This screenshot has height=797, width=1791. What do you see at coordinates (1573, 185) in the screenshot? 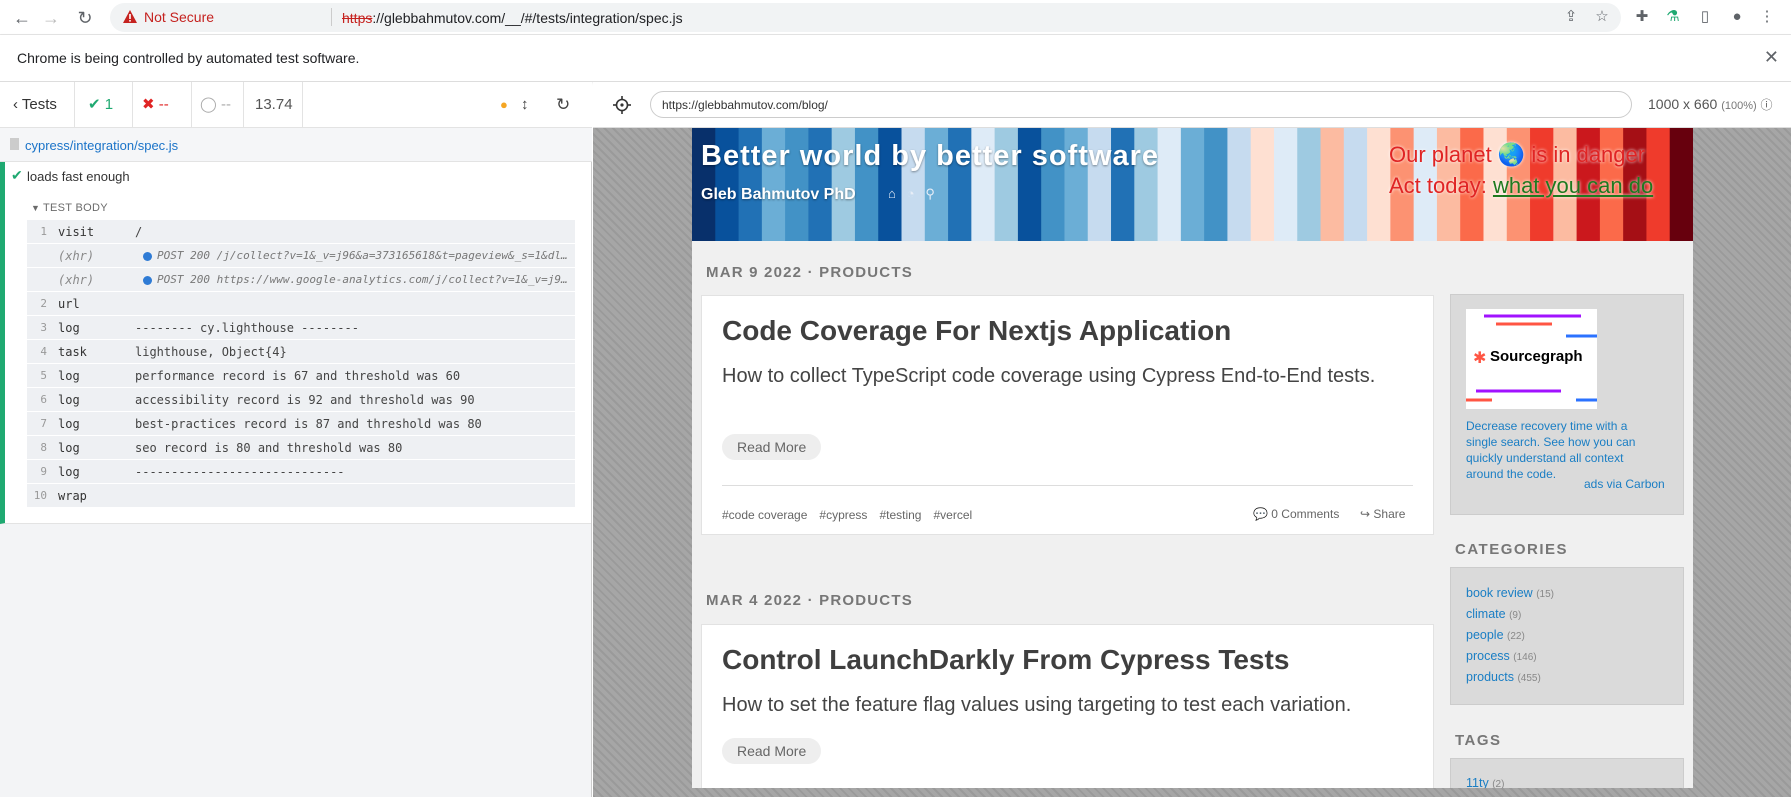
I see `what-you-can-do-link: what you can do` at bounding box center [1573, 185].